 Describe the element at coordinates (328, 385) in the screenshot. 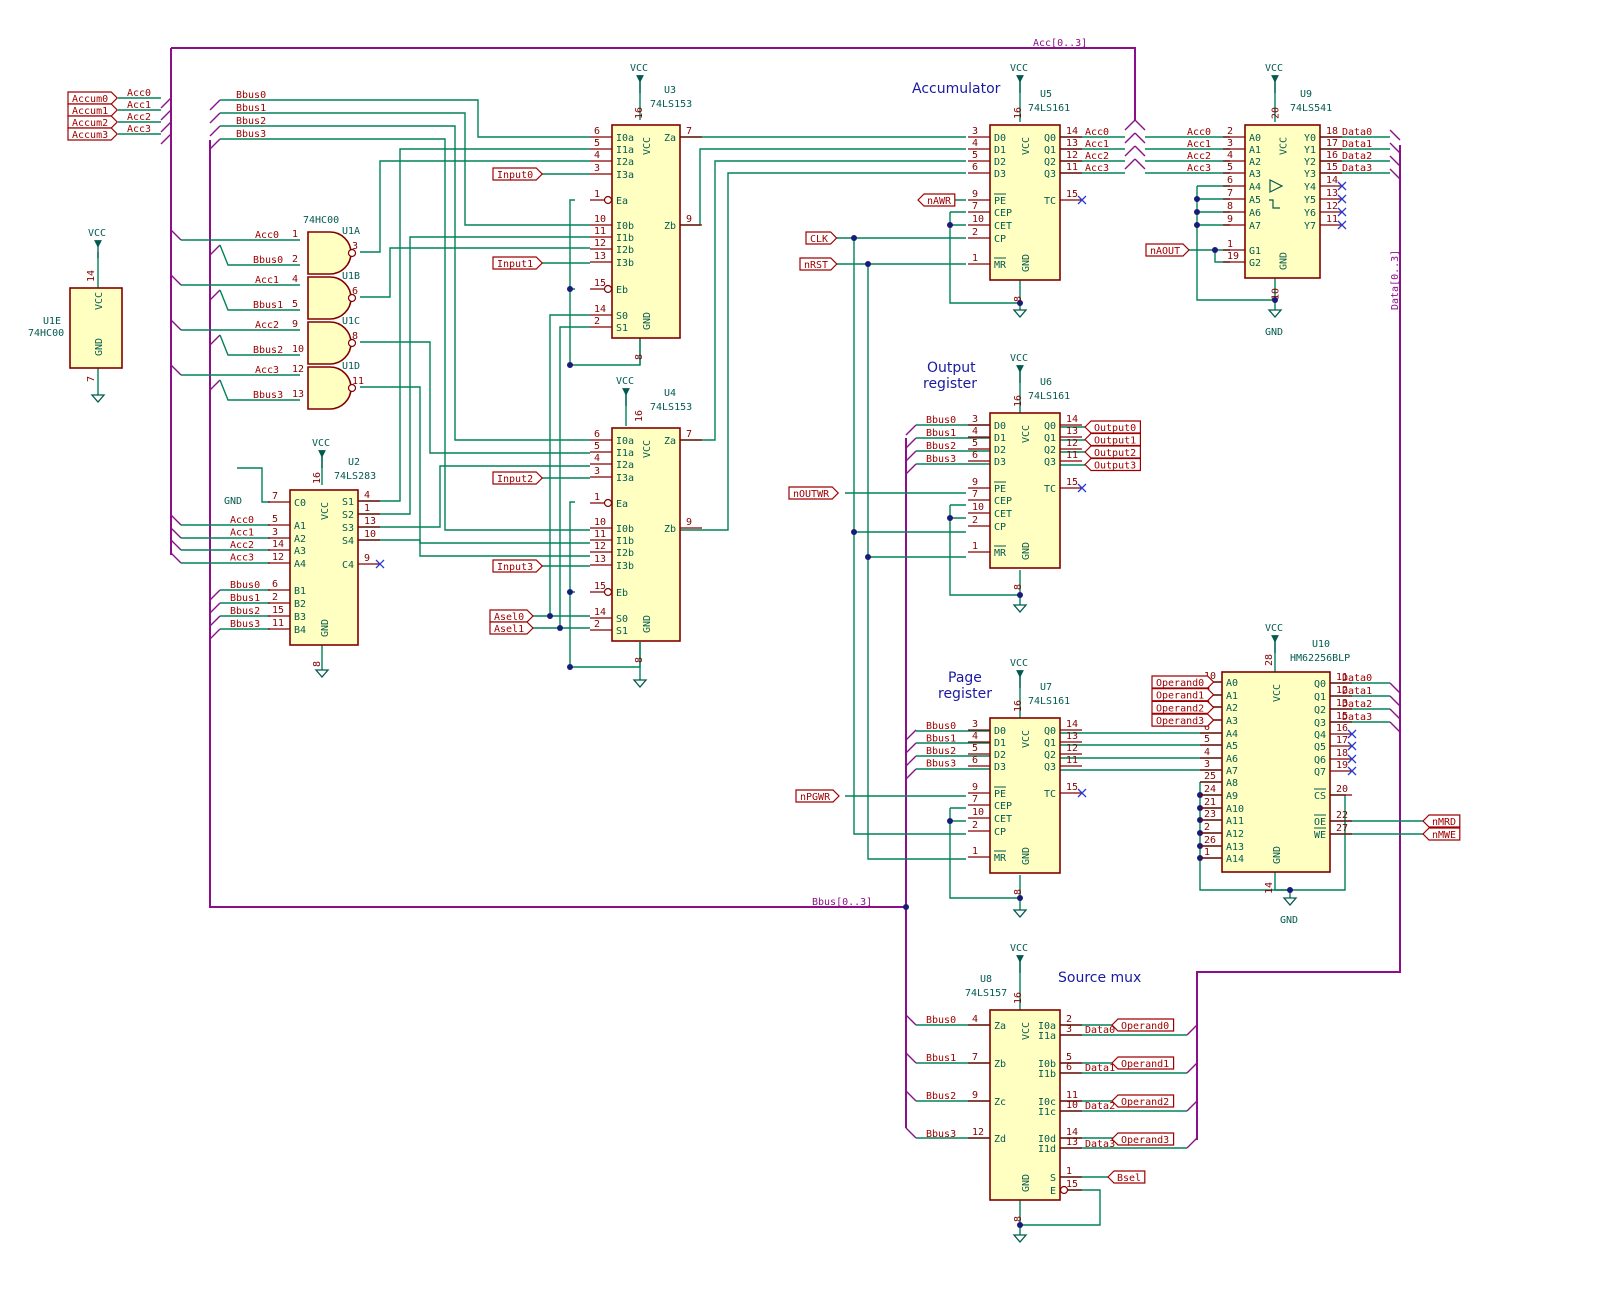

I see `nand-gate: 12 13 11 U1D` at that location.